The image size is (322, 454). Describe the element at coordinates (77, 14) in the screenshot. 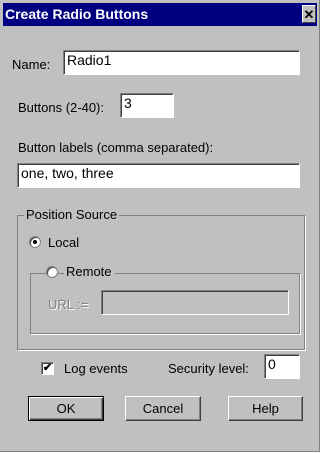

I see `dialog-title: Create Radio Buttons` at that location.